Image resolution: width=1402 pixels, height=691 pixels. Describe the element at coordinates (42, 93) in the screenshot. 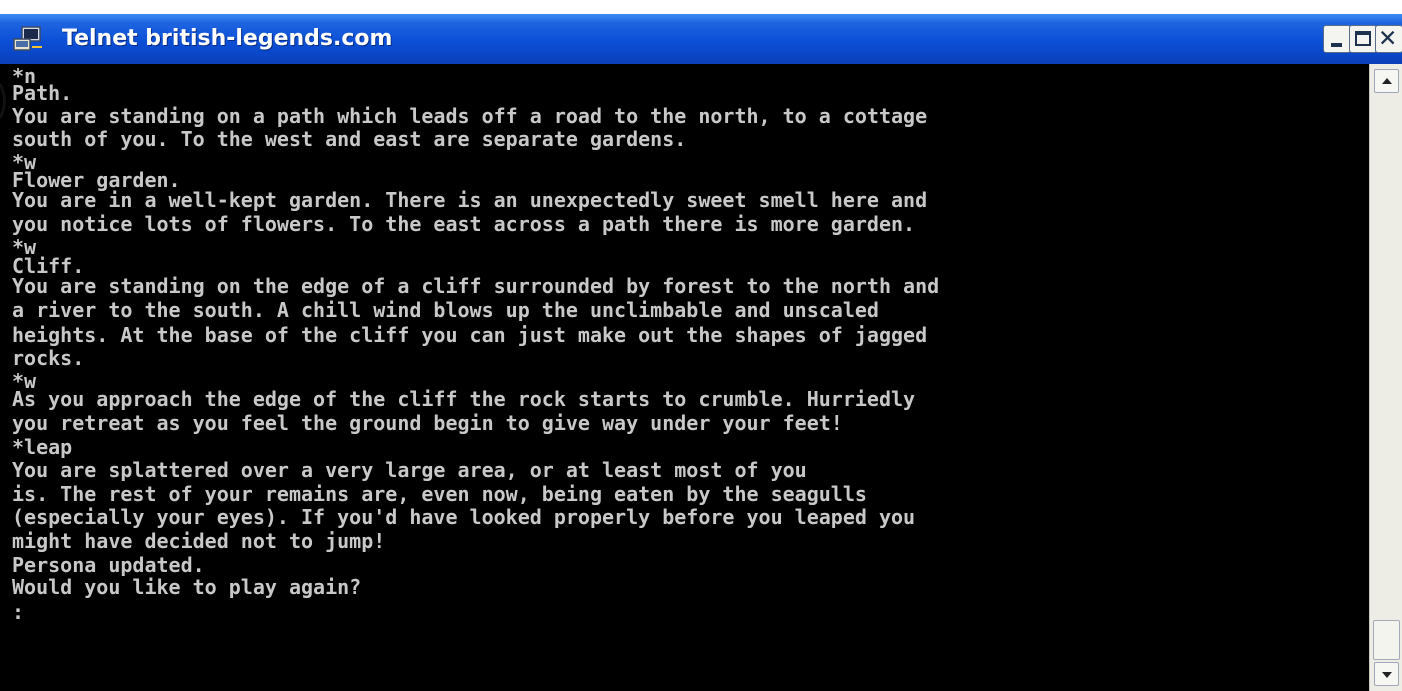

I see `terminal-line: Path.` at that location.